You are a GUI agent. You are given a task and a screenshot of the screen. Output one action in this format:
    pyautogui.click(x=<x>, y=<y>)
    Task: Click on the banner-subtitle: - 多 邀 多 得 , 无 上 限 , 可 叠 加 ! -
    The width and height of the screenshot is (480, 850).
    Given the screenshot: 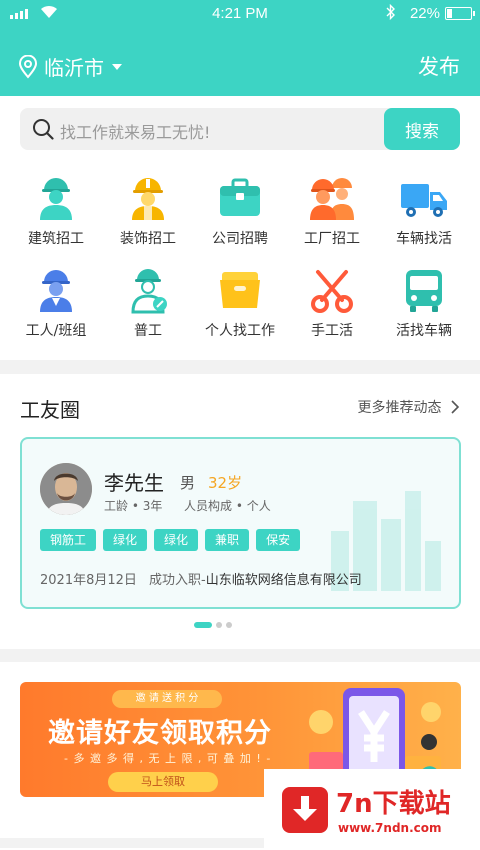 What is the action you would take?
    pyautogui.click(x=168, y=758)
    